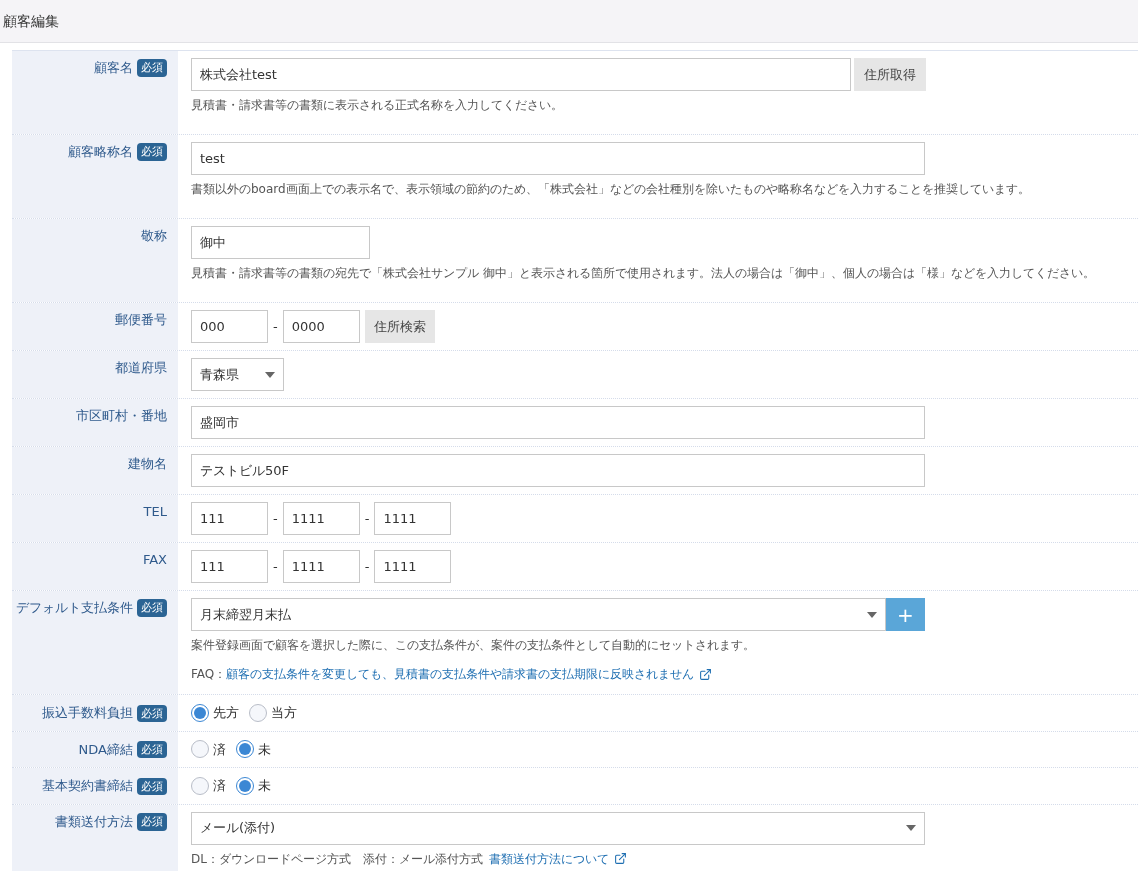  I want to click on faq-label: FAQ：, so click(209, 674).